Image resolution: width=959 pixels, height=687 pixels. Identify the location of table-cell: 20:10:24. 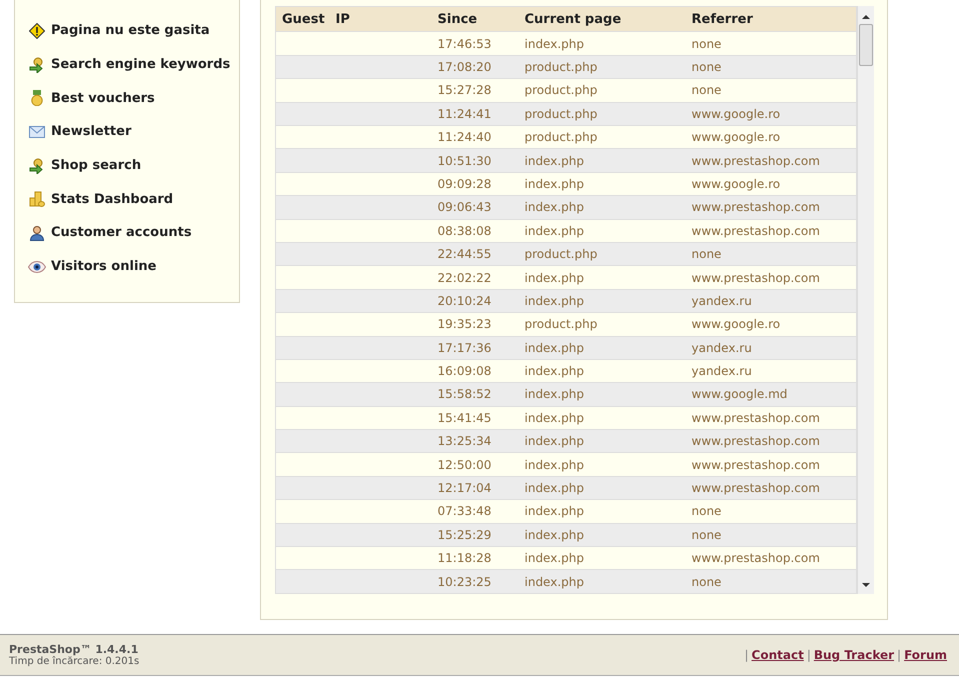
(475, 301).